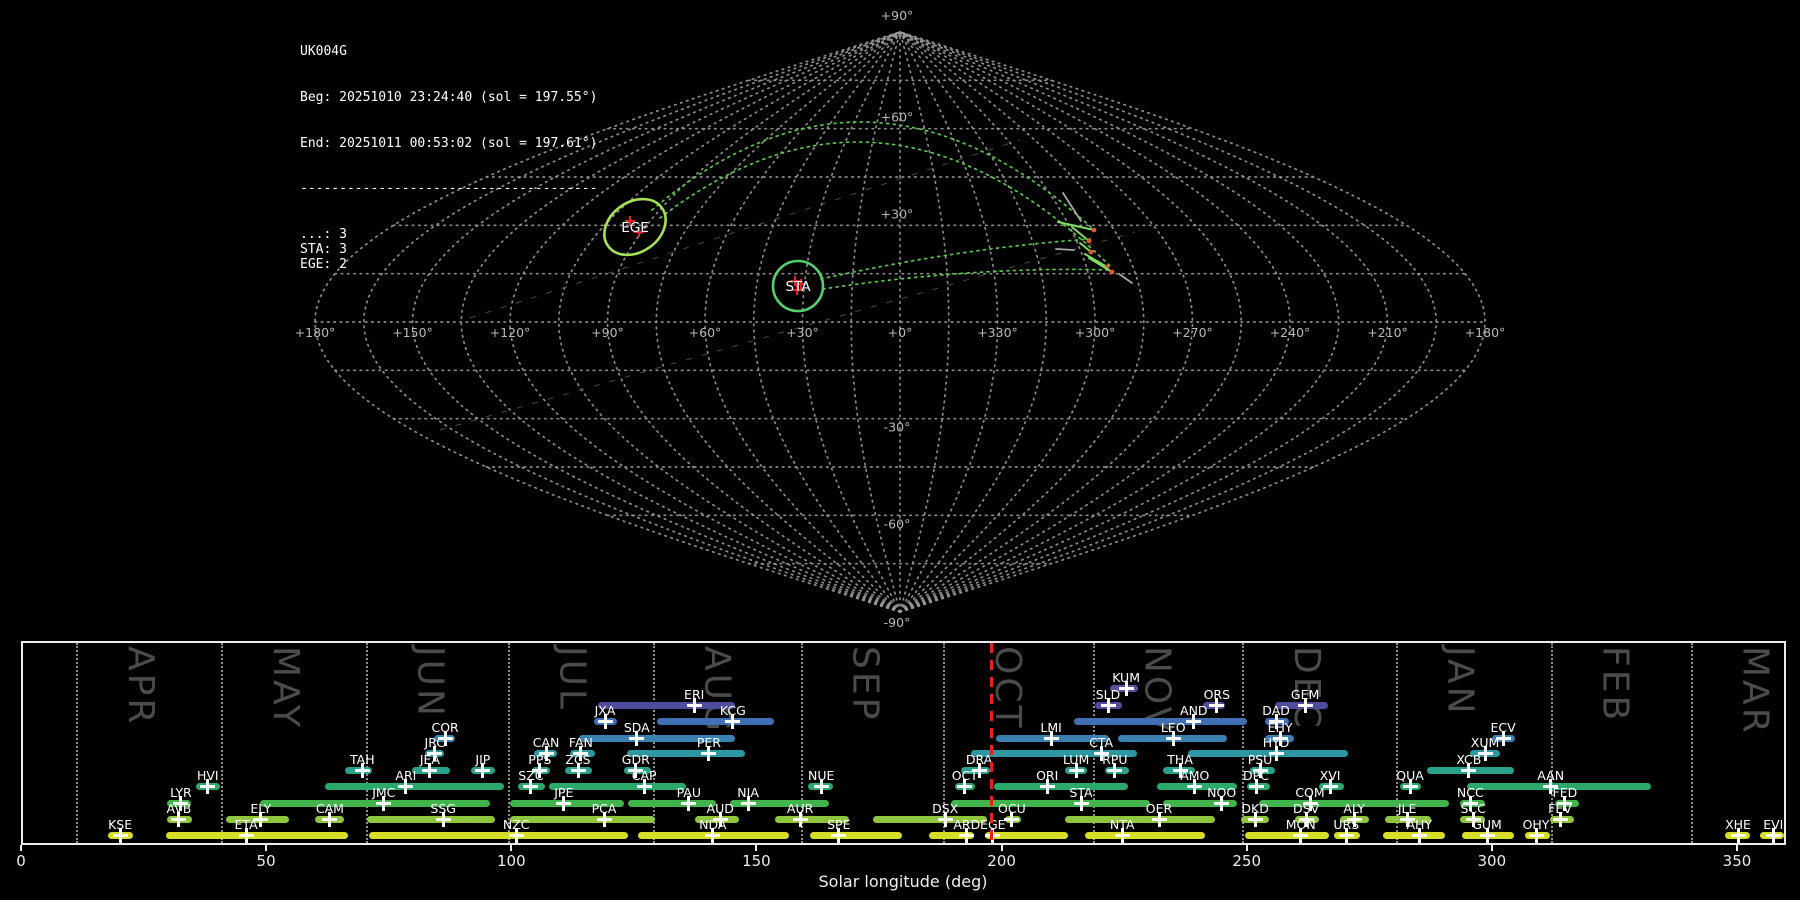 This screenshot has height=900, width=1800. I want to click on peak-marker-jmc, so click(384, 803).